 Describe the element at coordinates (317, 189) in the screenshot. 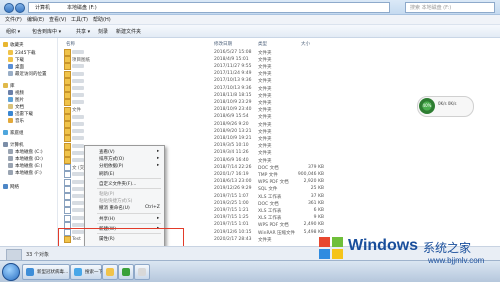

I see `file-size: 25 KB` at that location.